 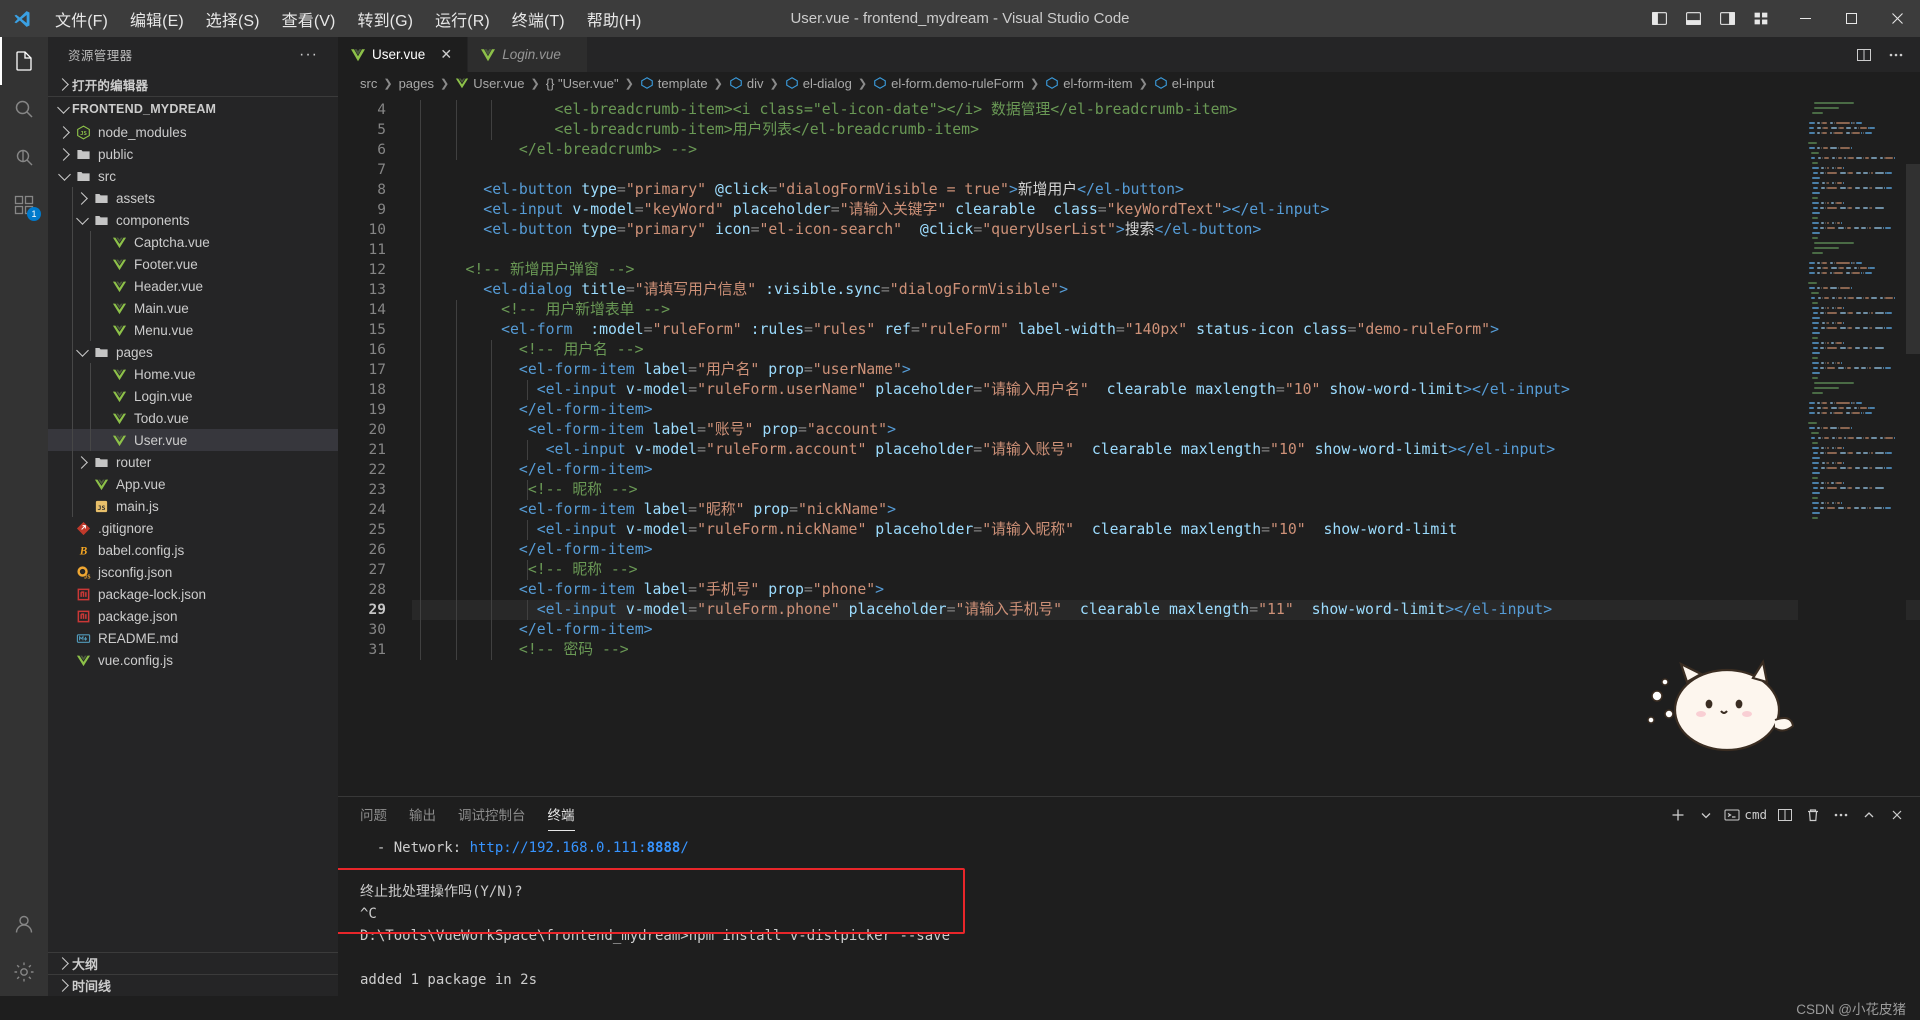 What do you see at coordinates (193, 963) in the screenshot?
I see `outline-section: 大纲` at bounding box center [193, 963].